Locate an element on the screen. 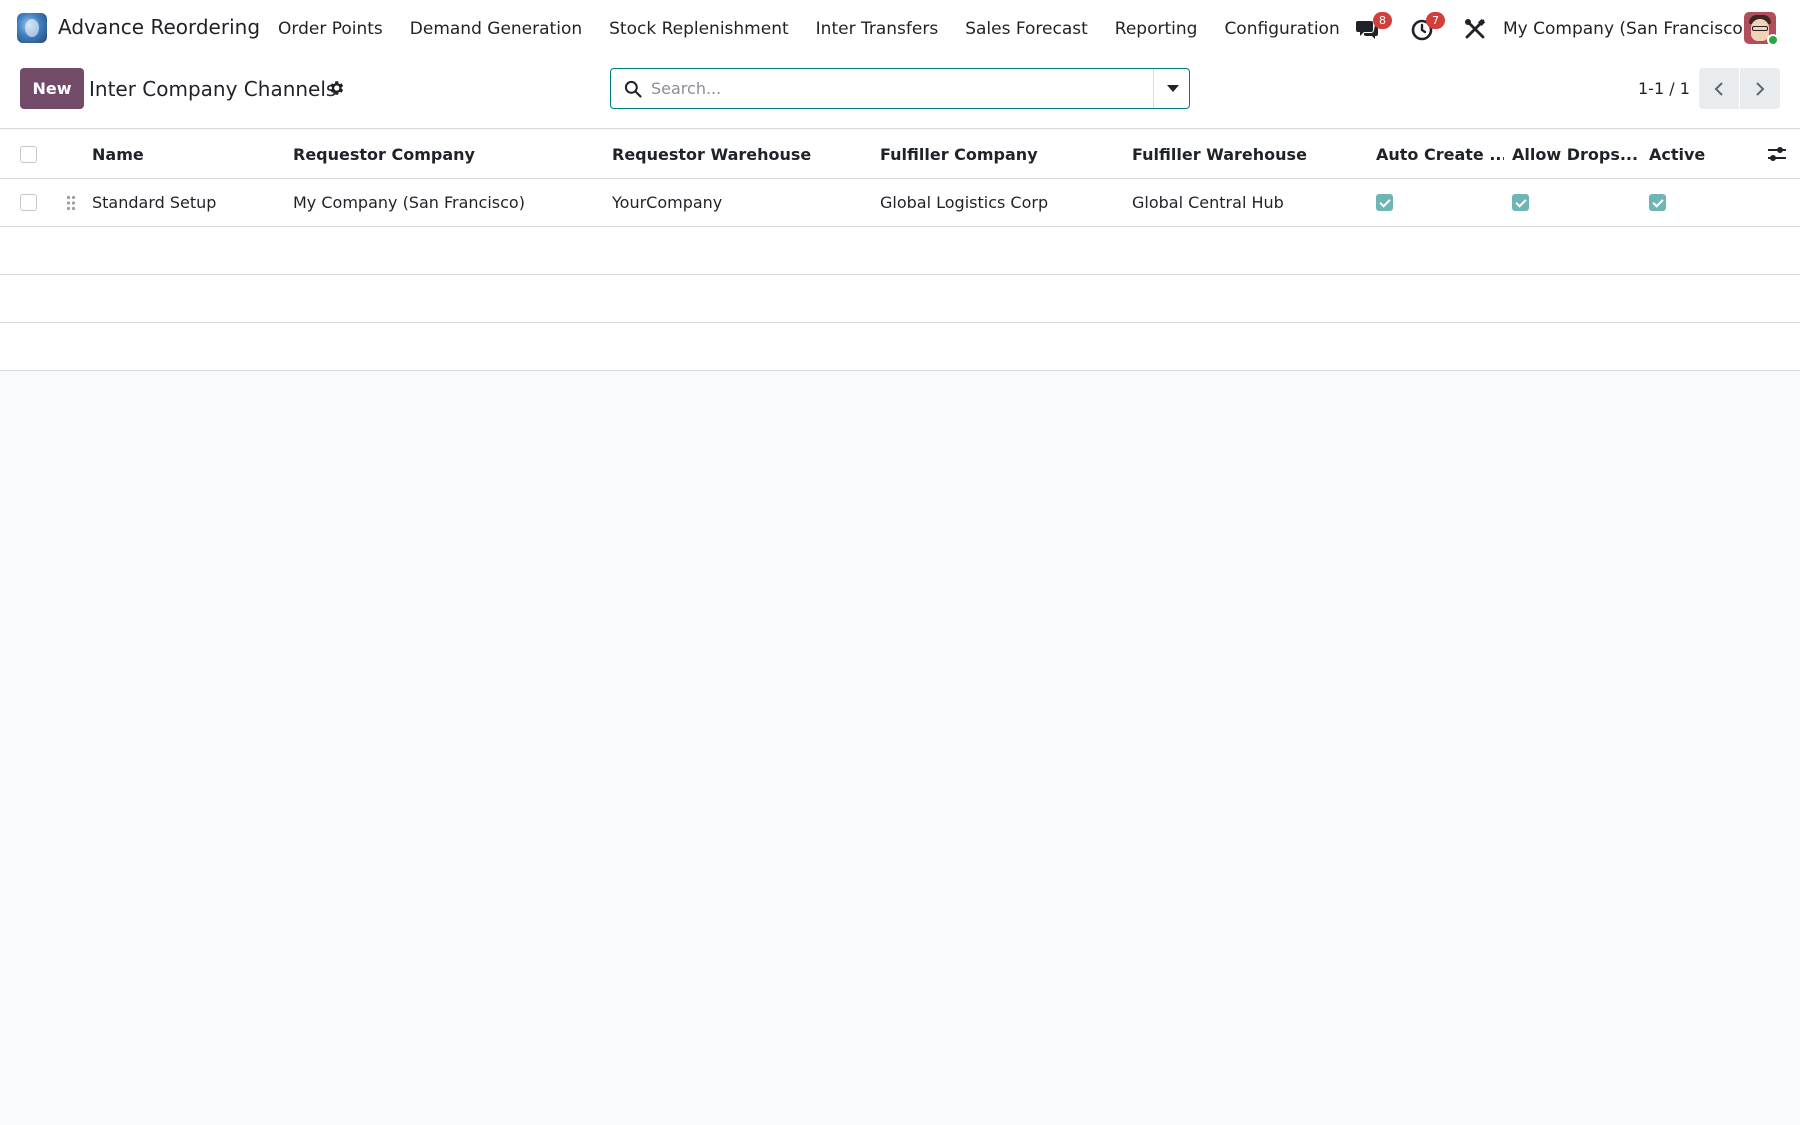 The height and width of the screenshot is (1125, 1800). pager-next-button is located at coordinates (1760, 88).